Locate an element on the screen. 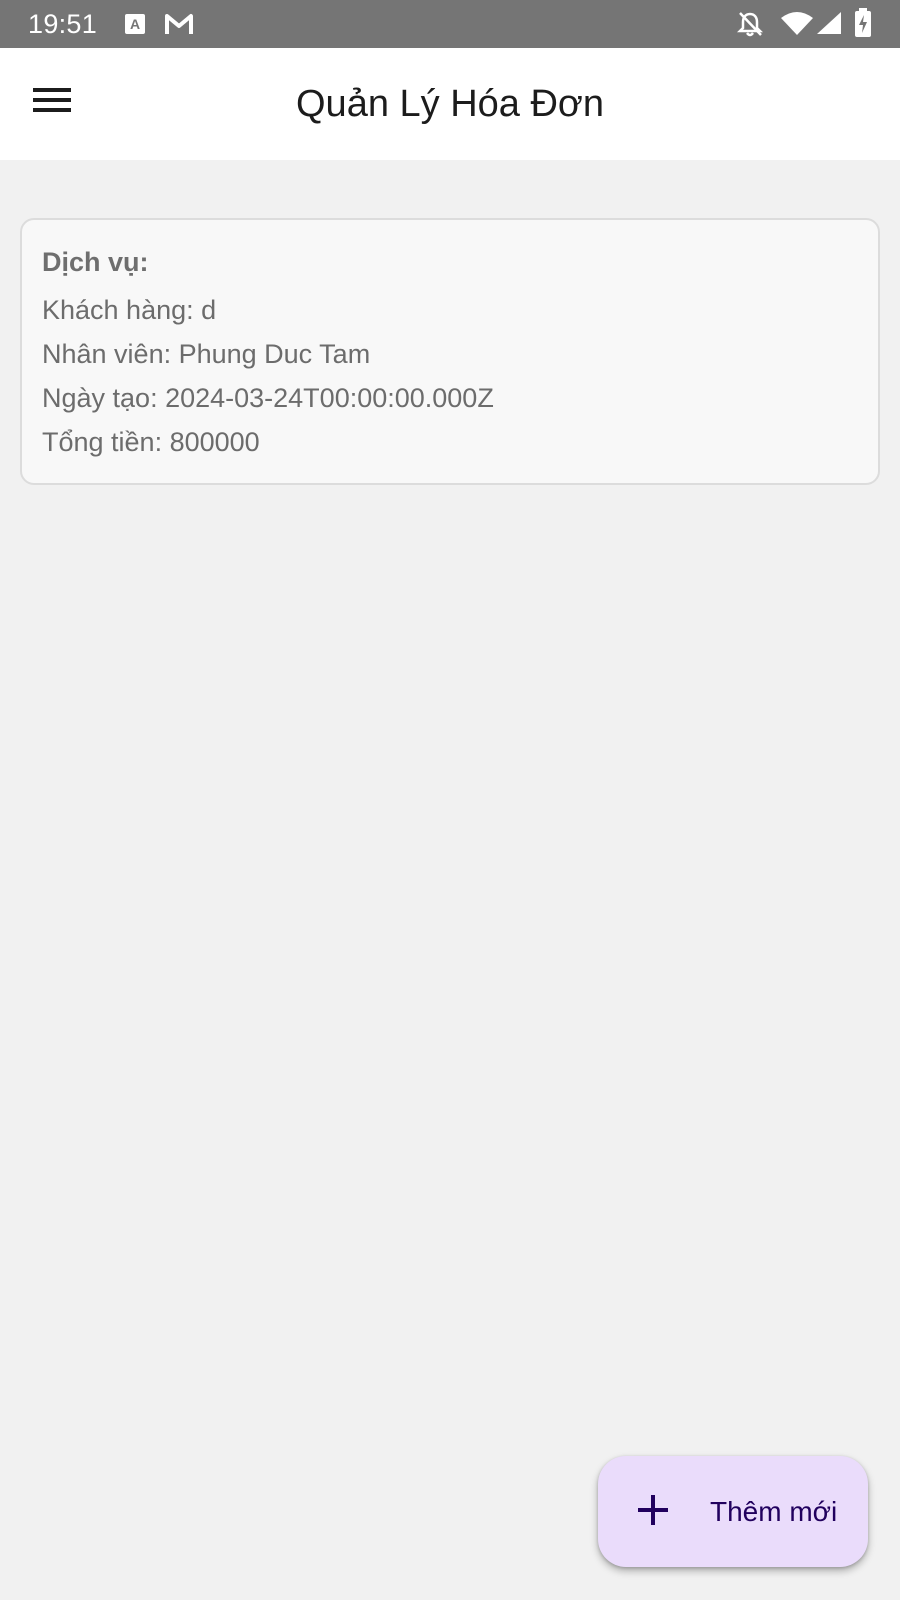  add-new-button: Thêm mới is located at coordinates (733, 1511).